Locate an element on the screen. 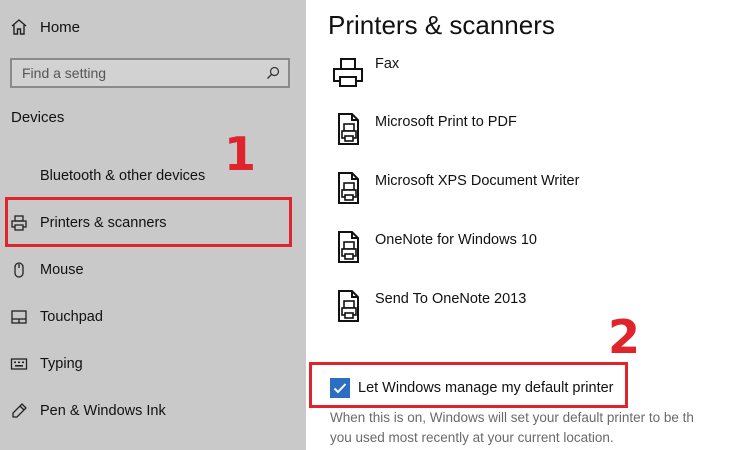  printer-label: Microsoft Print to PDF is located at coordinates (446, 122).